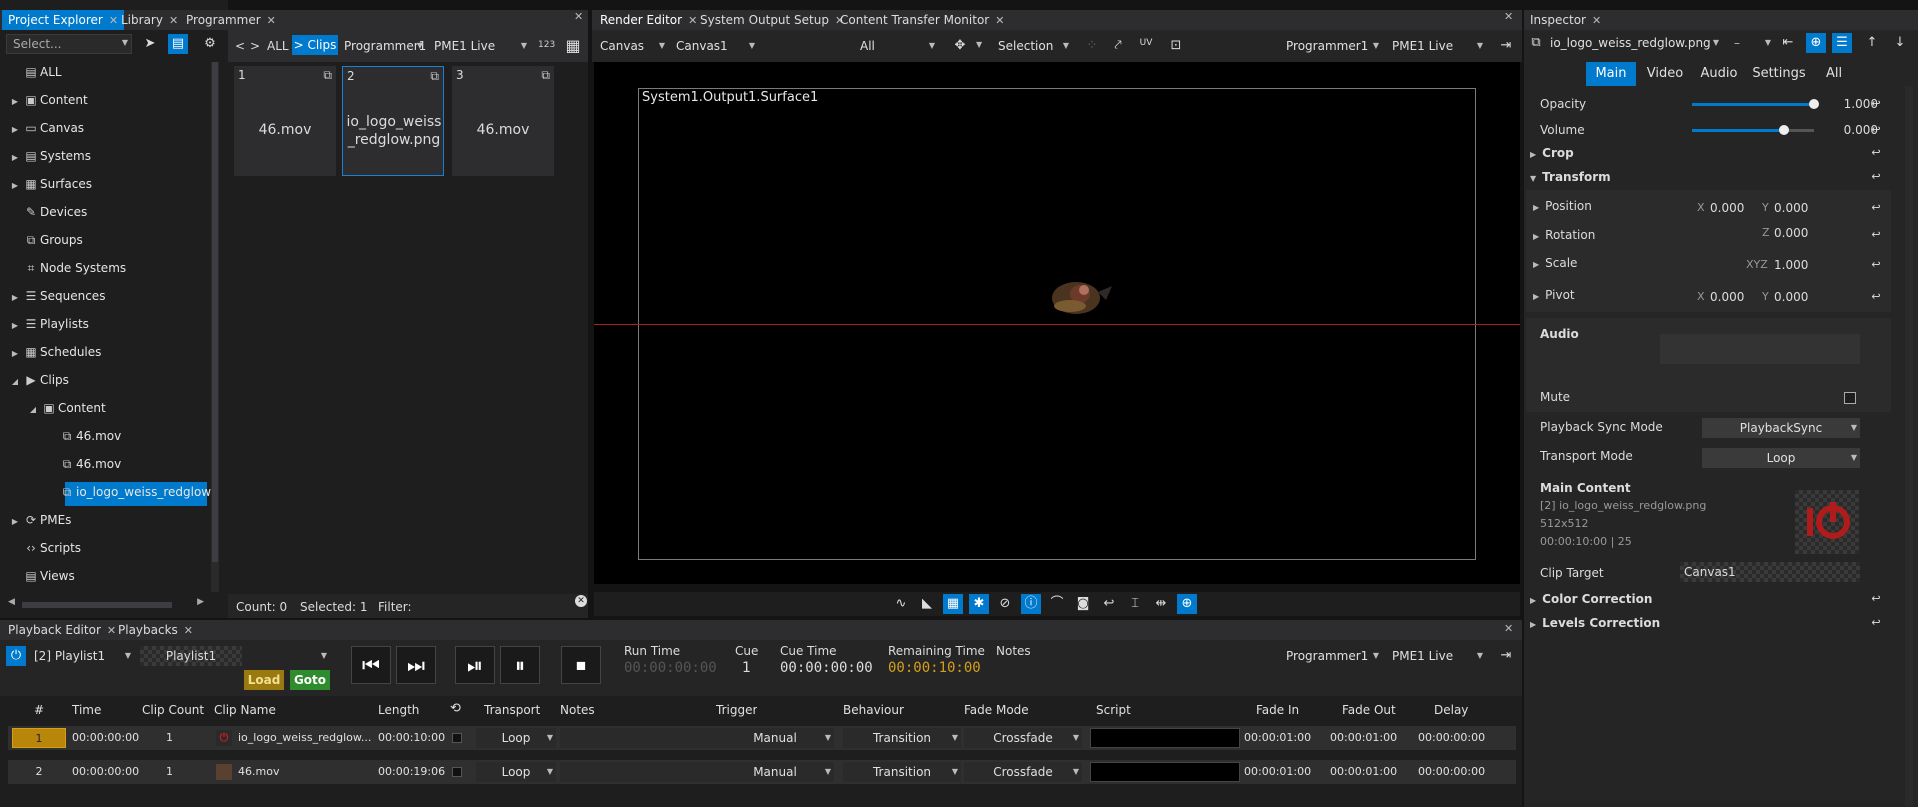 Image resolution: width=1918 pixels, height=807 pixels. Describe the element at coordinates (1791, 208) in the screenshot. I see `position-y-value: 0.000` at that location.